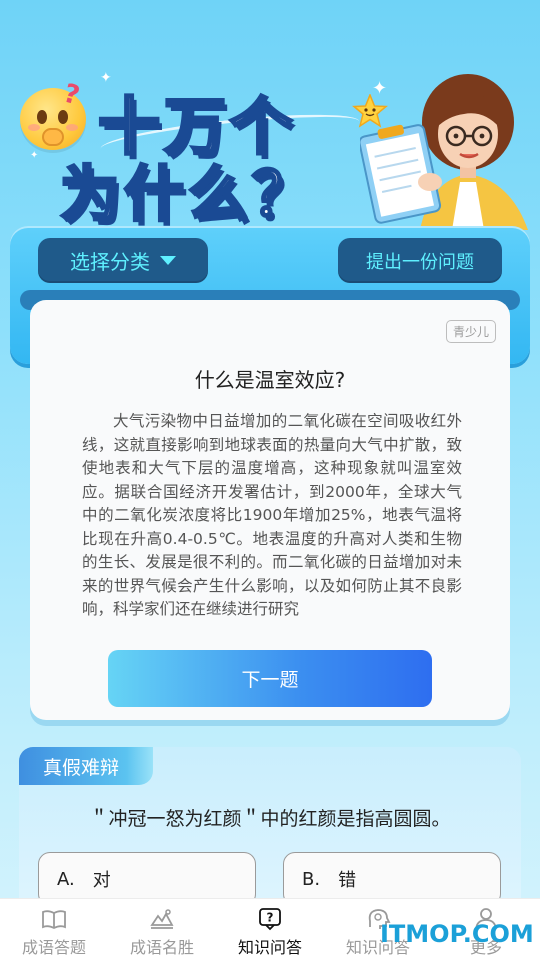  Describe the element at coordinates (162, 929) in the screenshot. I see `nav-item-idiom-landmarks: 成语名胜` at that location.